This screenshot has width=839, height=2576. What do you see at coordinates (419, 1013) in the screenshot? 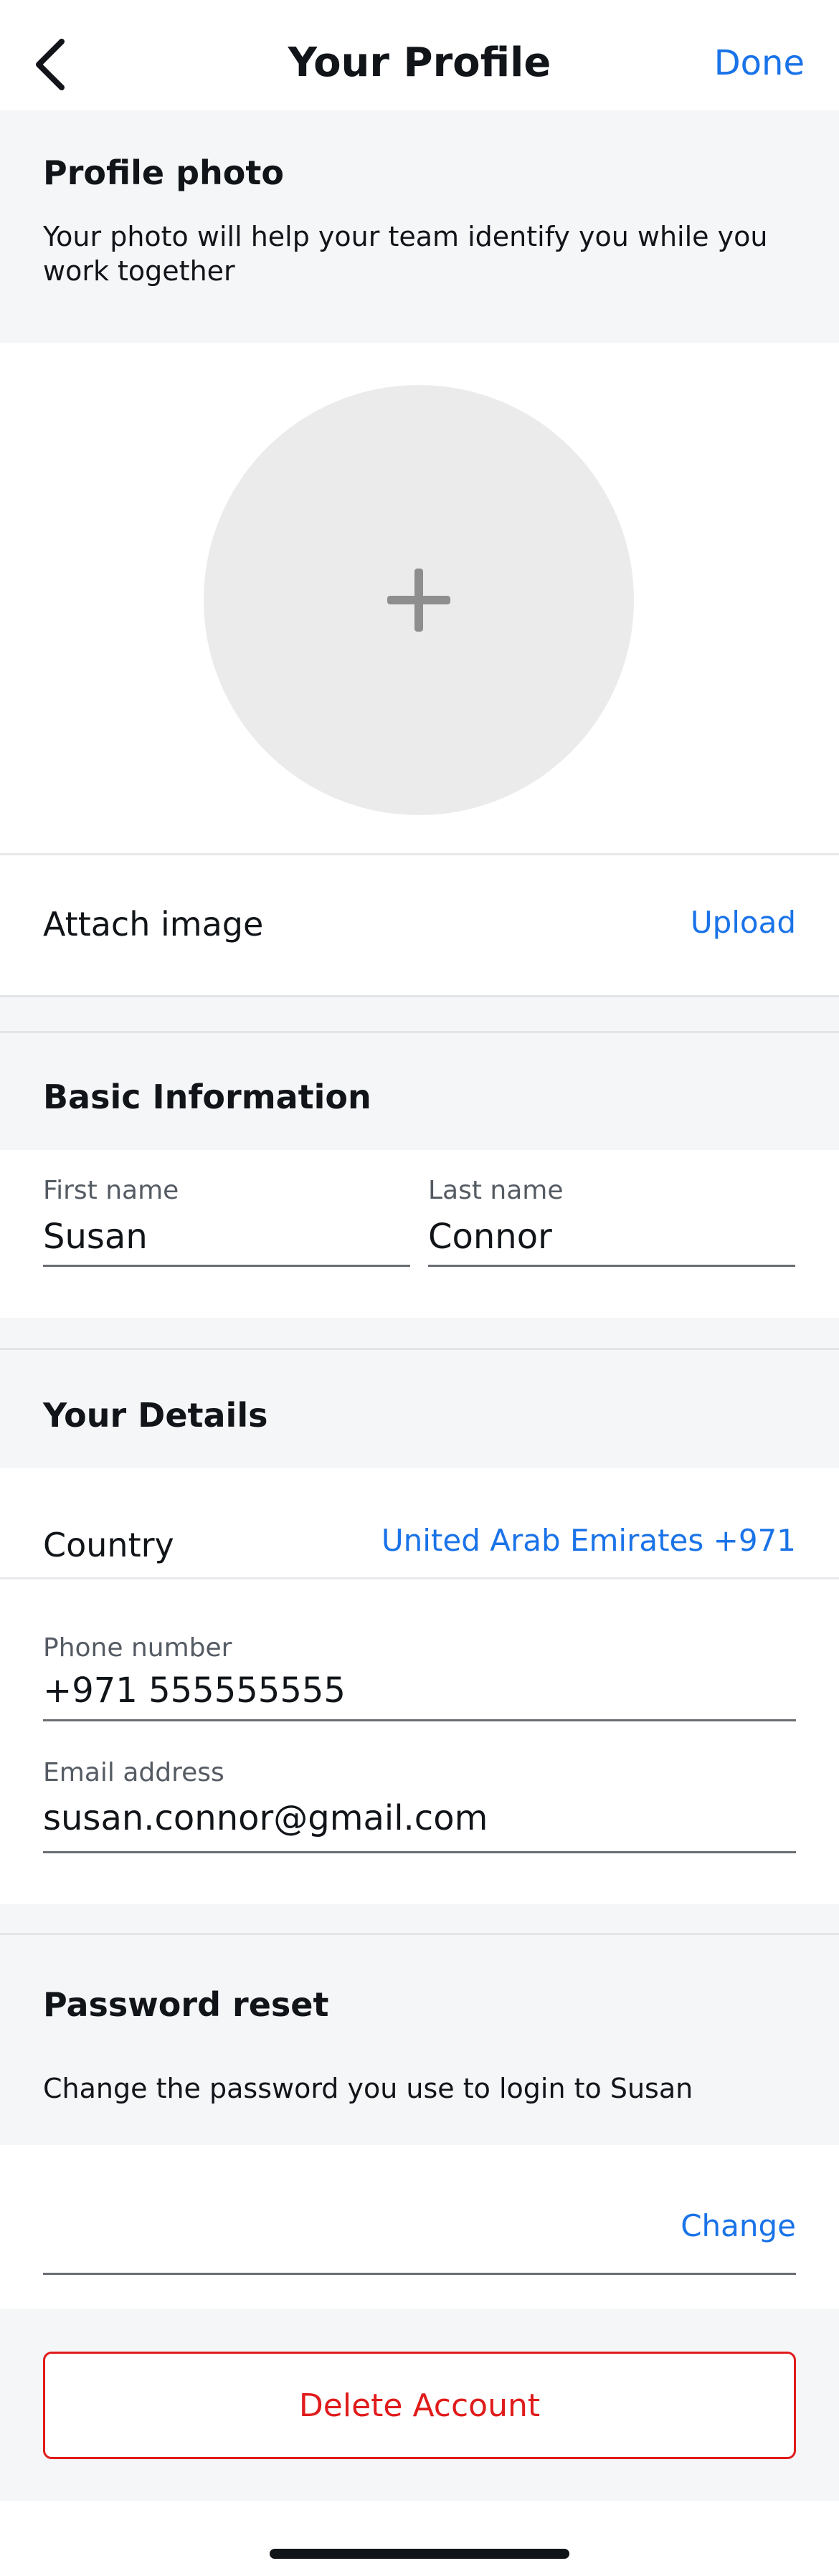
I see `section-spacer` at bounding box center [419, 1013].